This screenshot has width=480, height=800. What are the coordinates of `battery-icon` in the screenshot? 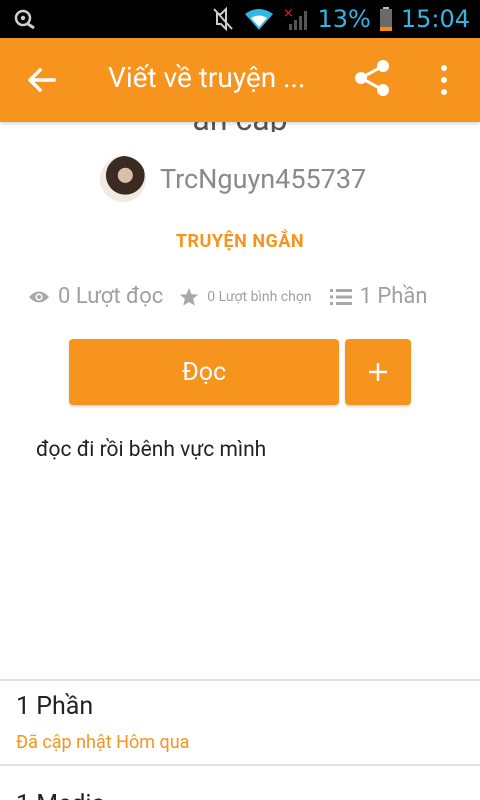 It's located at (385, 19).